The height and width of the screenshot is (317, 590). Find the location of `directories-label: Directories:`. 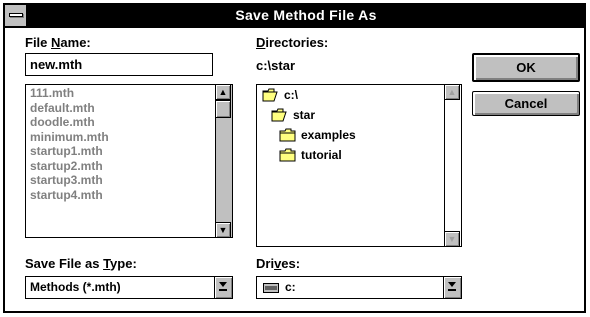

directories-label: Directories: is located at coordinates (292, 42).